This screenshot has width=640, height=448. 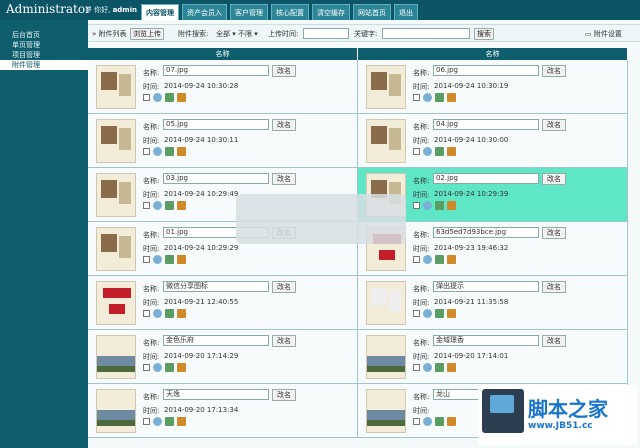 What do you see at coordinates (484, 34) in the screenshot?
I see `search-button: 搜索` at bounding box center [484, 34].